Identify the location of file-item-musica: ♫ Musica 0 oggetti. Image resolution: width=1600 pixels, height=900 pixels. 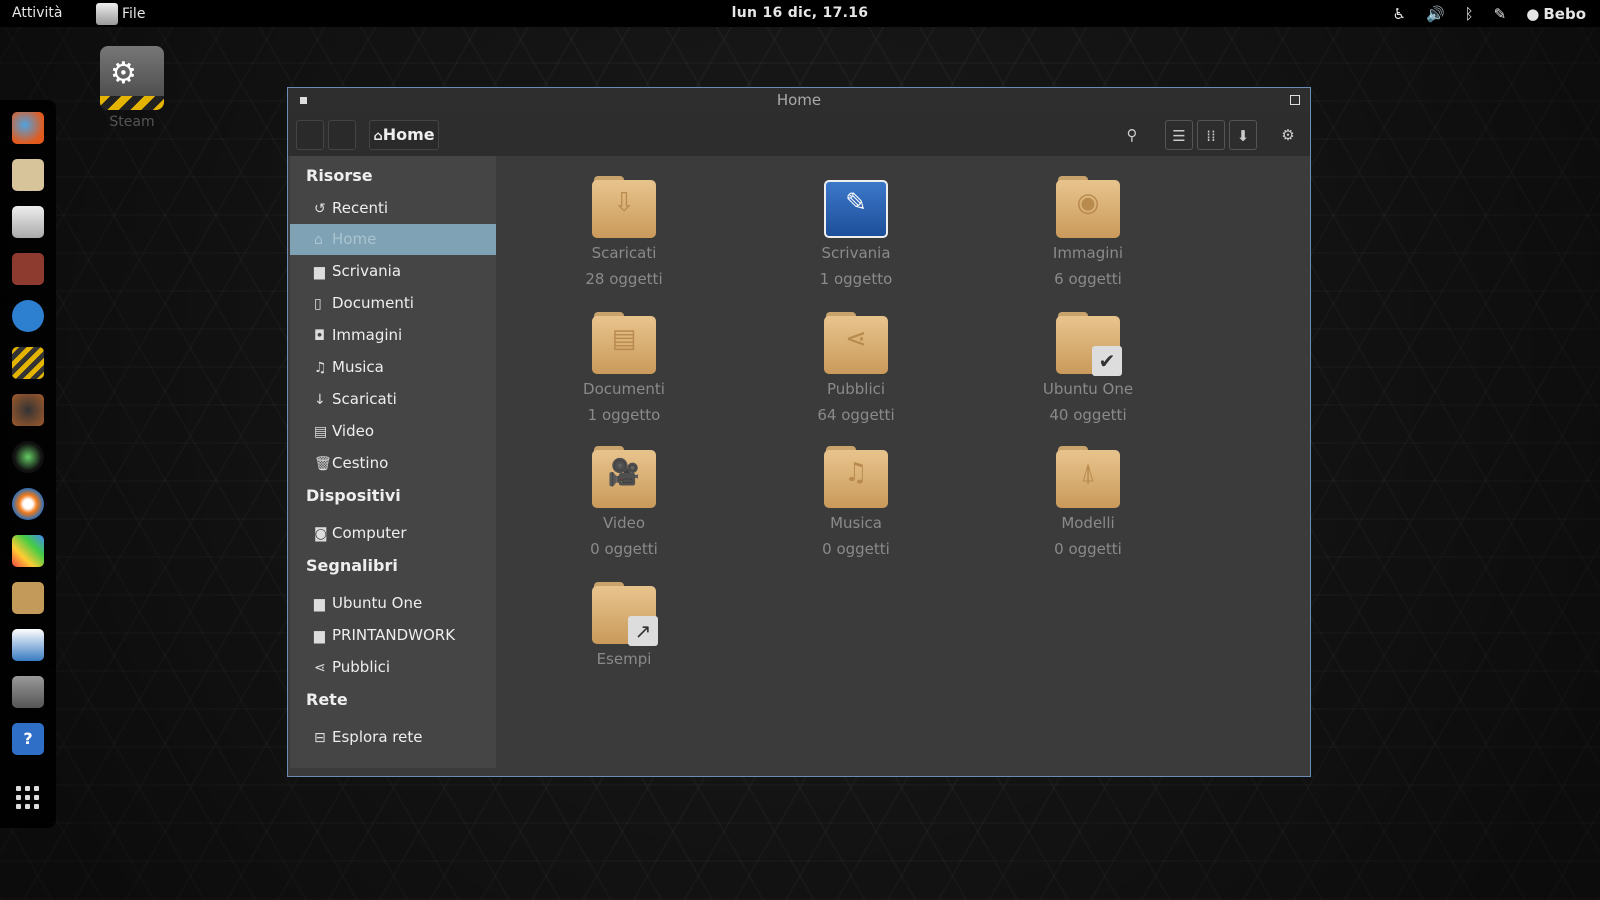
(856, 501).